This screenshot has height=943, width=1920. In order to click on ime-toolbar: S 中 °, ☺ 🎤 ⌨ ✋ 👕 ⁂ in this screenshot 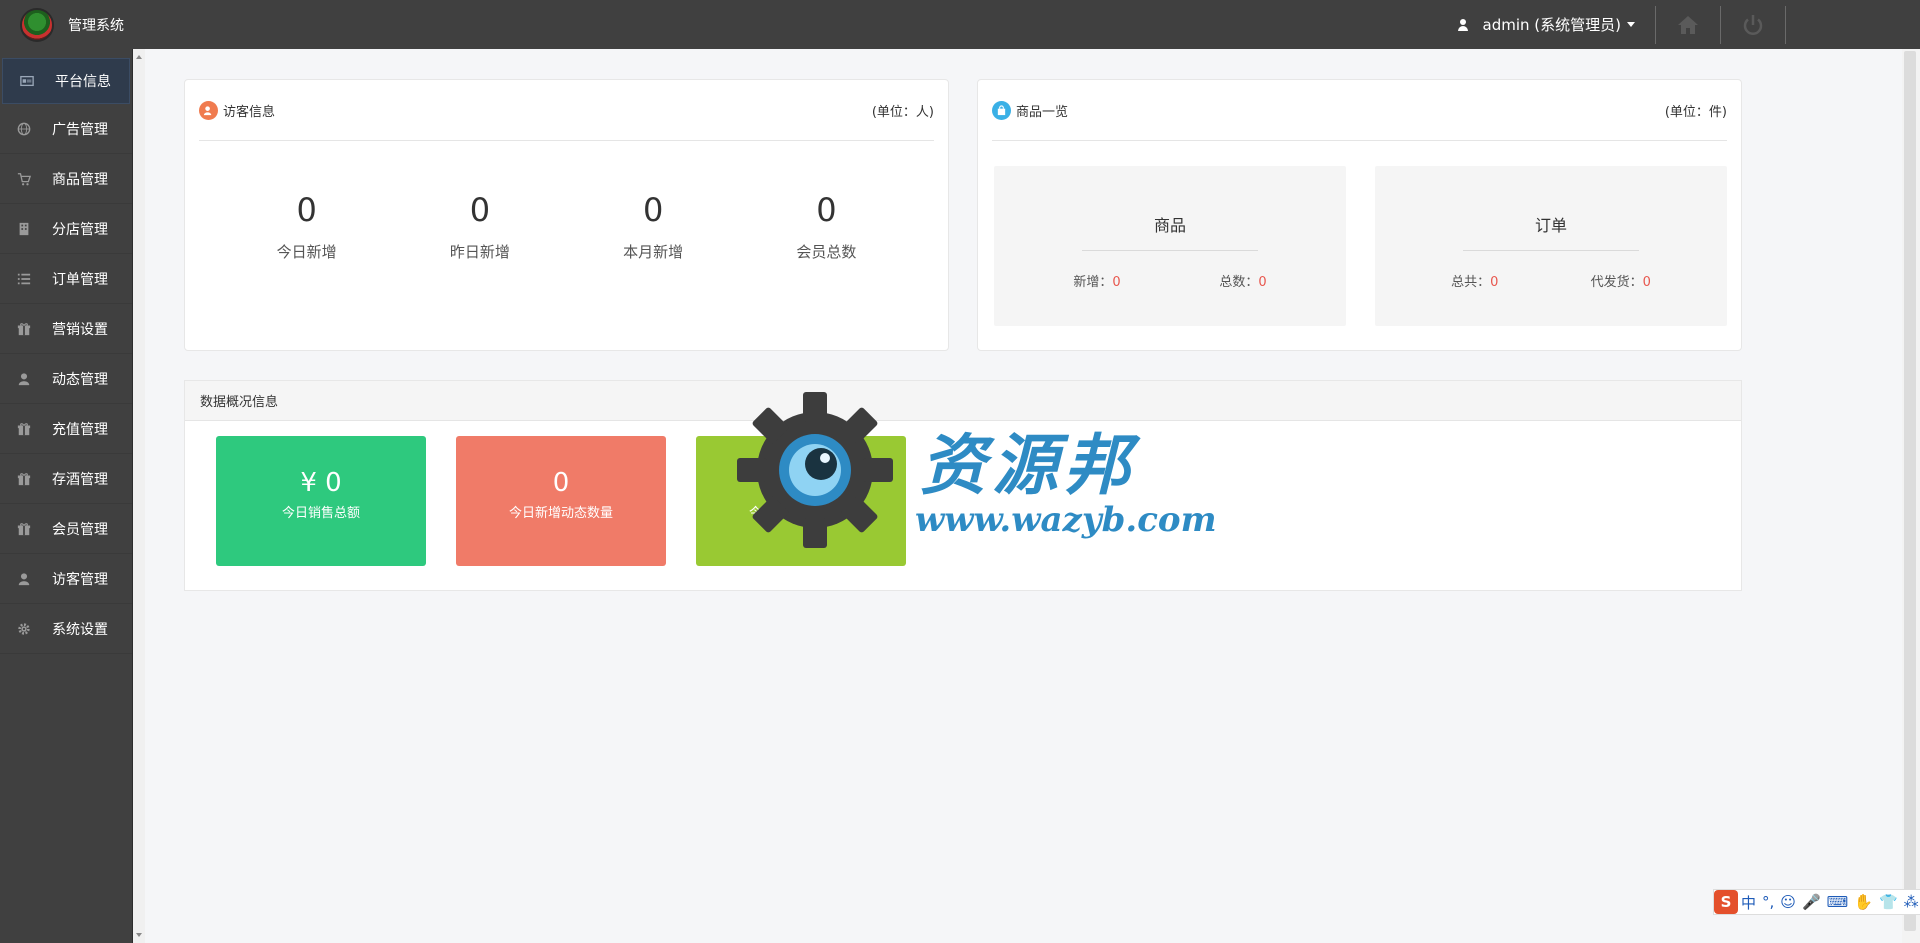, I will do `click(1816, 902)`.